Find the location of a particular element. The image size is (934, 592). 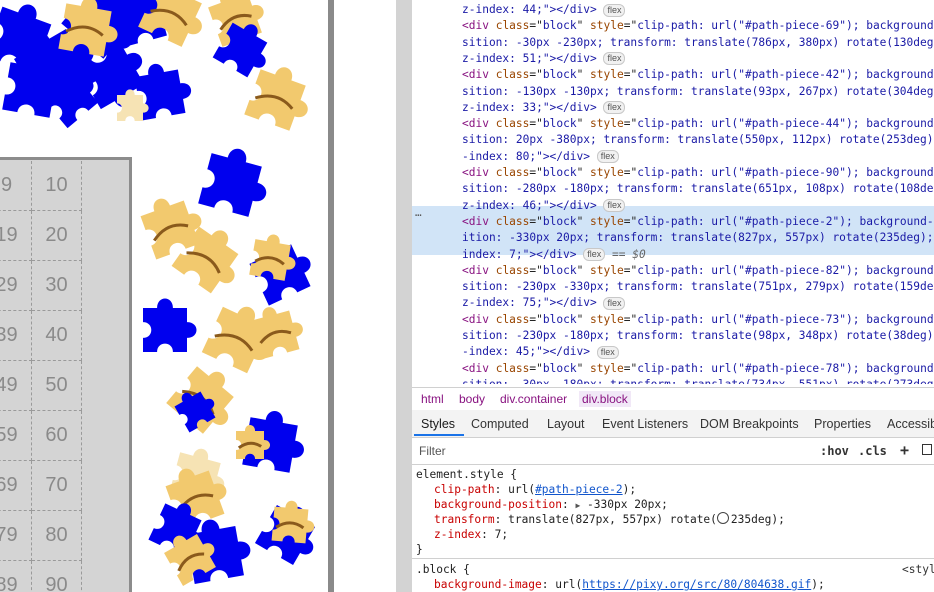

breadcrumb-item: body is located at coordinates (472, 399).